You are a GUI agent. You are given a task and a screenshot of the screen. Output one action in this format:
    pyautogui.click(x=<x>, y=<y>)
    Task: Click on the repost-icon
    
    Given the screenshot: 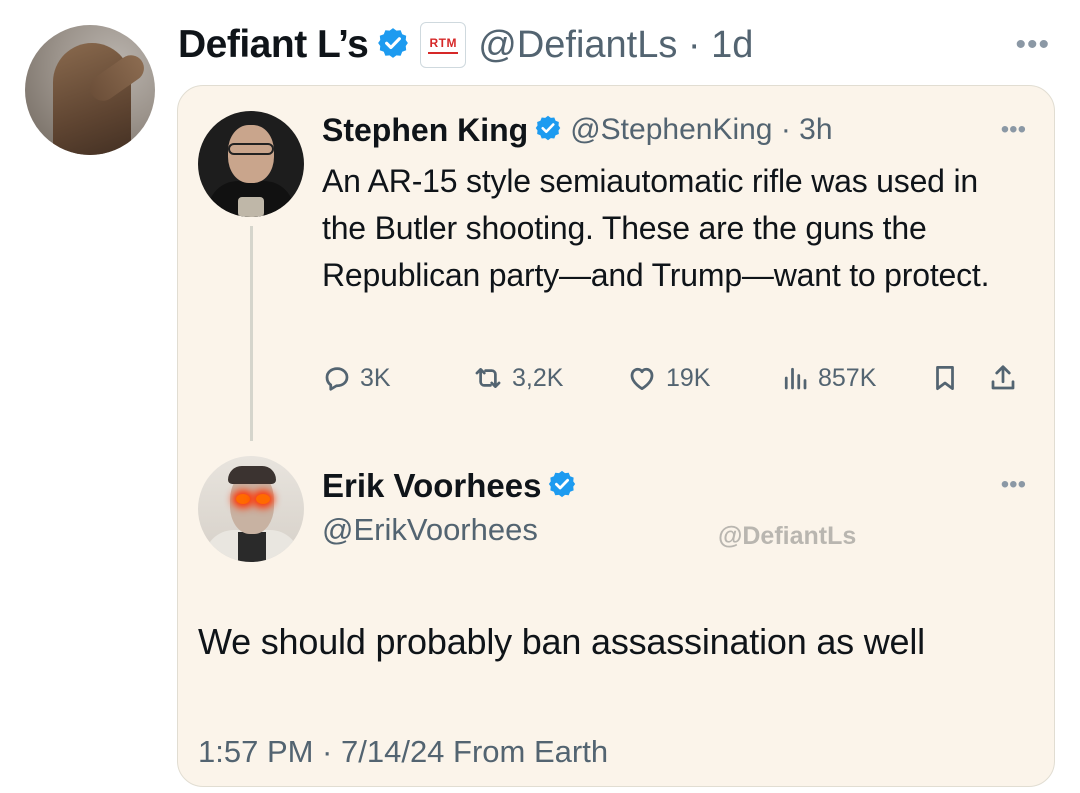 What is the action you would take?
    pyautogui.click(x=488, y=378)
    